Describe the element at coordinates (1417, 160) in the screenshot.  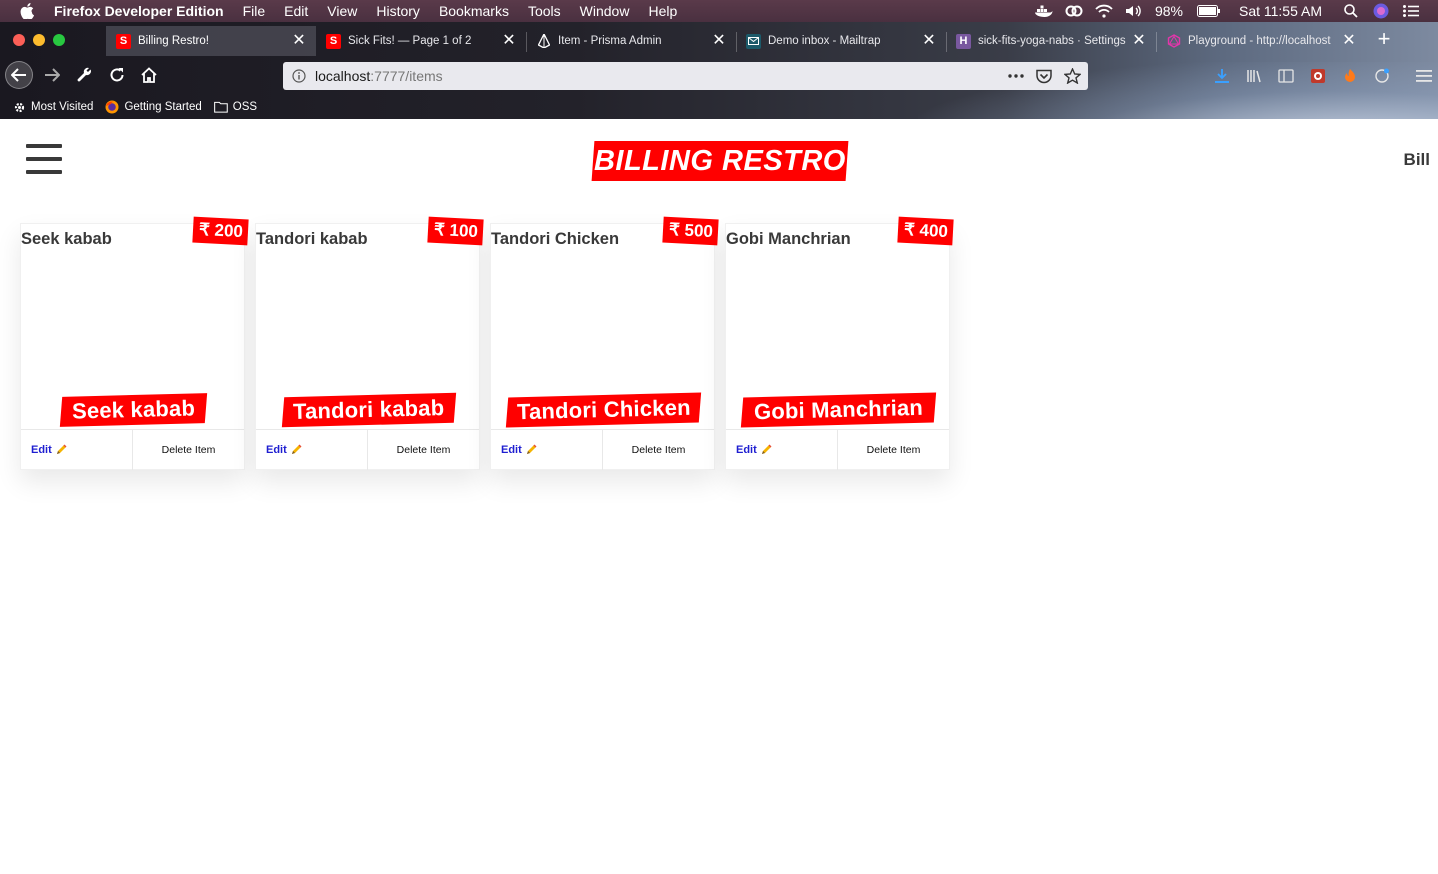
I see `nav-bill-link: Bill` at that location.